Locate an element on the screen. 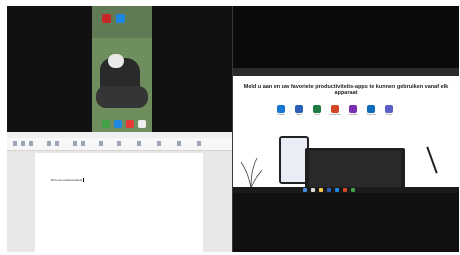 This screenshot has width=460, height=255. pen-illustration is located at coordinates (432, 160).